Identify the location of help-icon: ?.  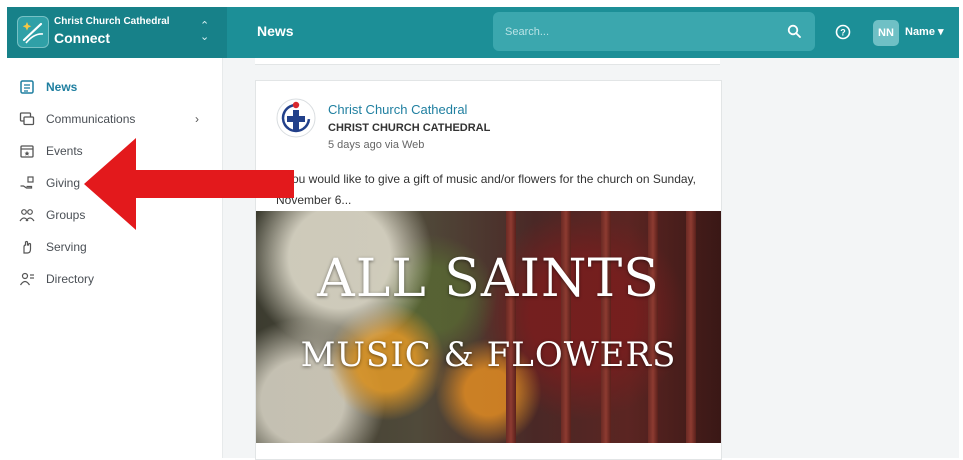
(843, 34).